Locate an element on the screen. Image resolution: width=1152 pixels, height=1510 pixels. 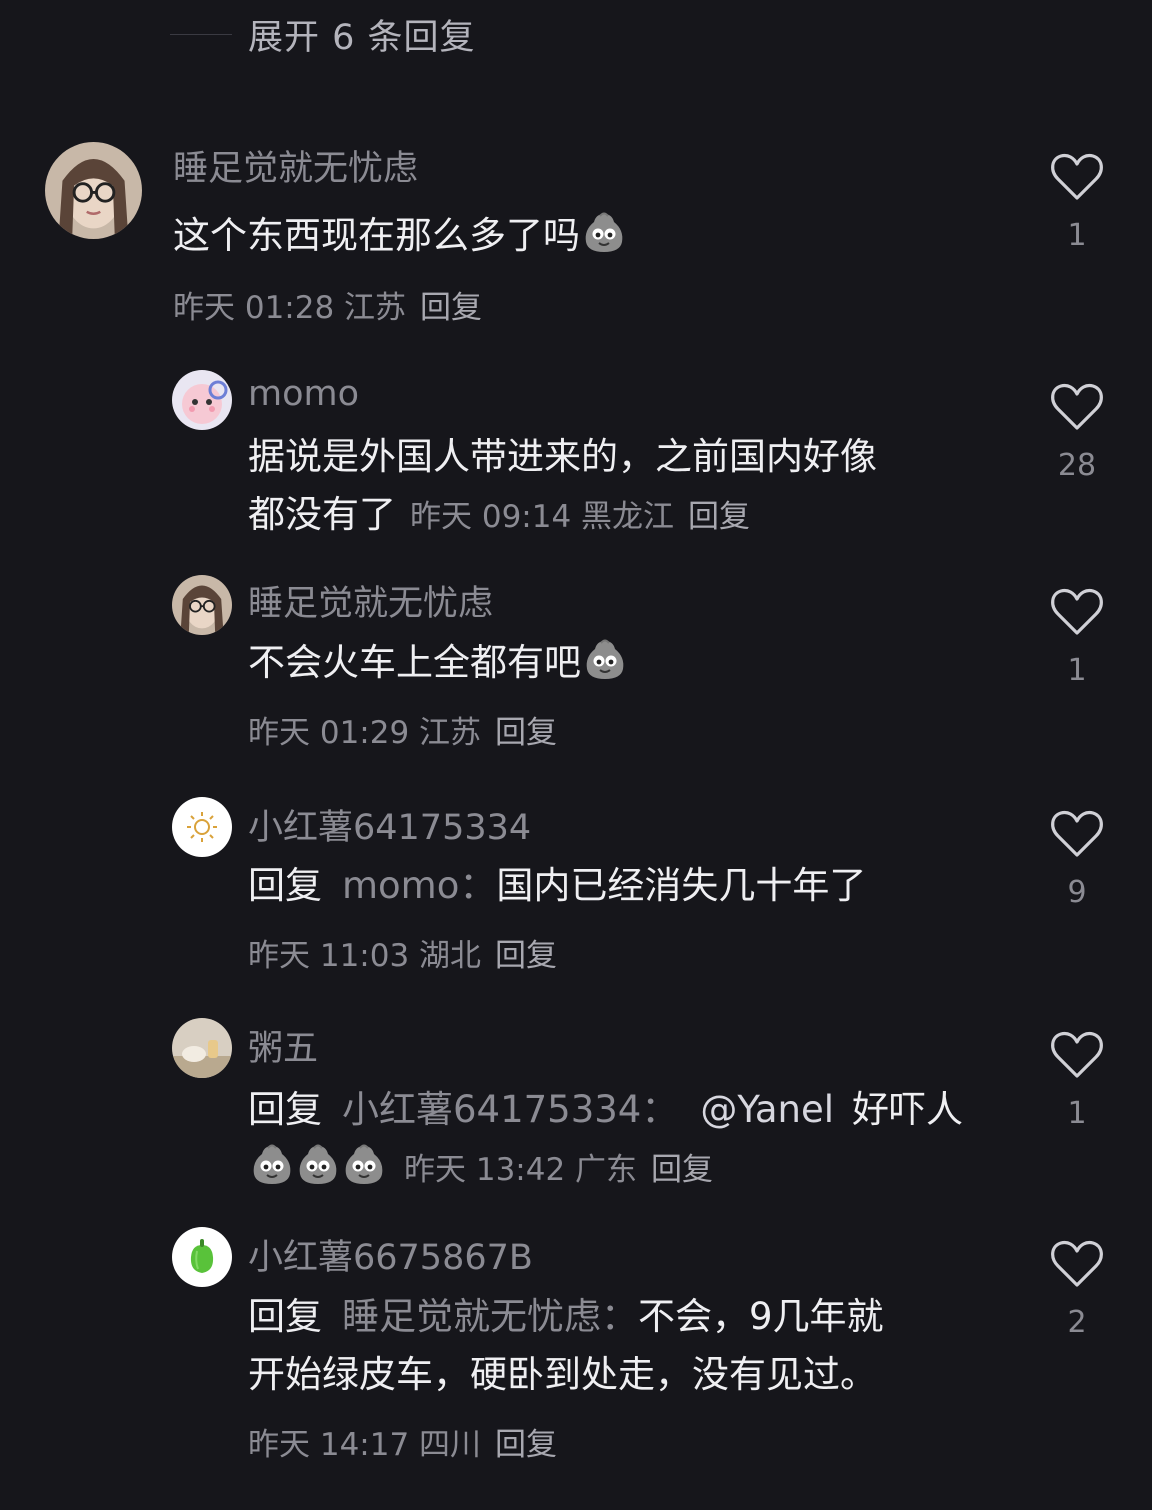
reply-target-user: momo is located at coordinates (400, 885).